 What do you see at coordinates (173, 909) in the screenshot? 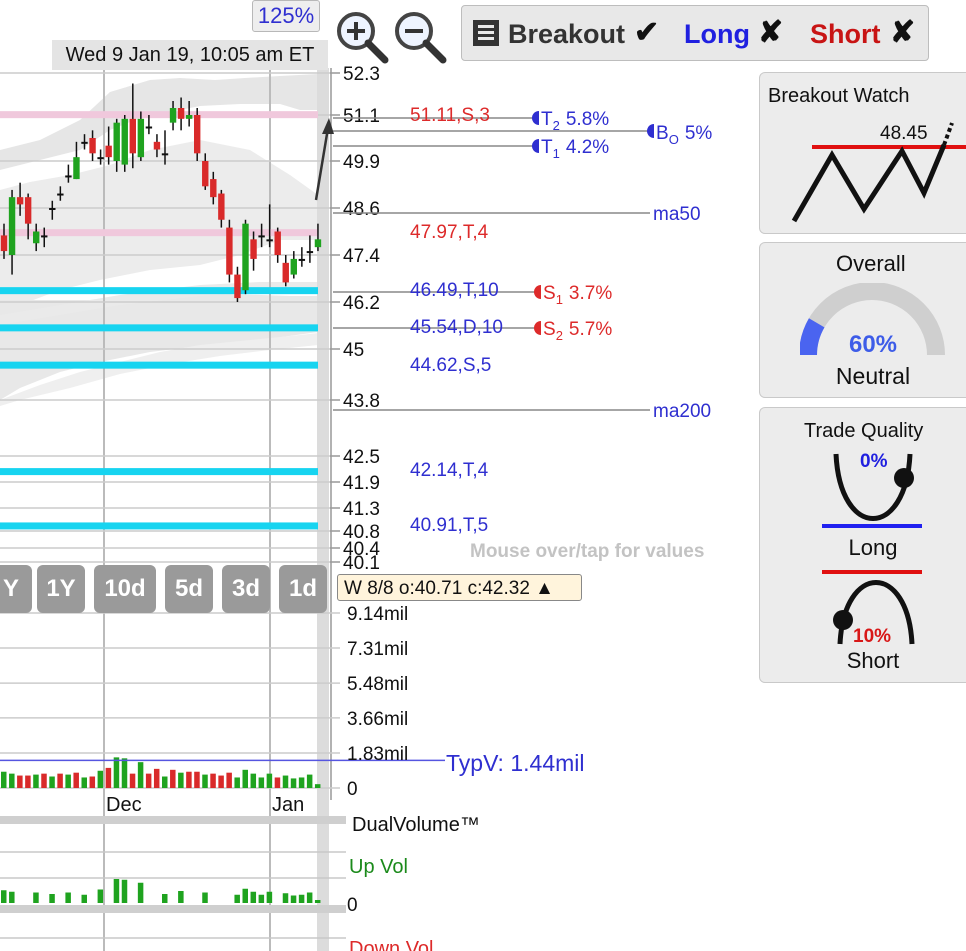
I see `dual-volume-zero-band` at bounding box center [173, 909].